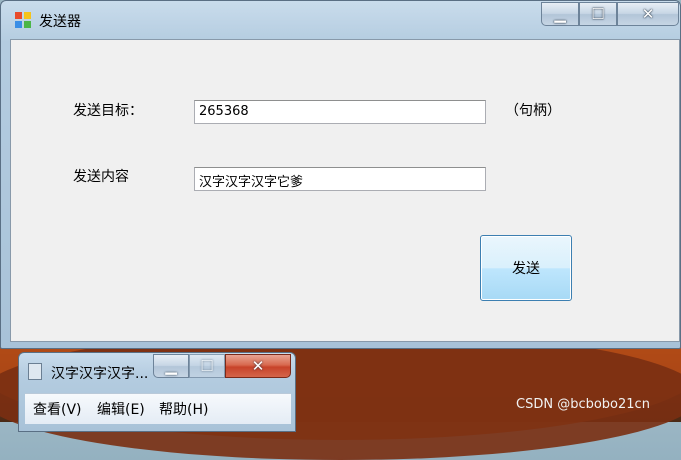  I want to click on minimize-button: ▁, so click(560, 14).